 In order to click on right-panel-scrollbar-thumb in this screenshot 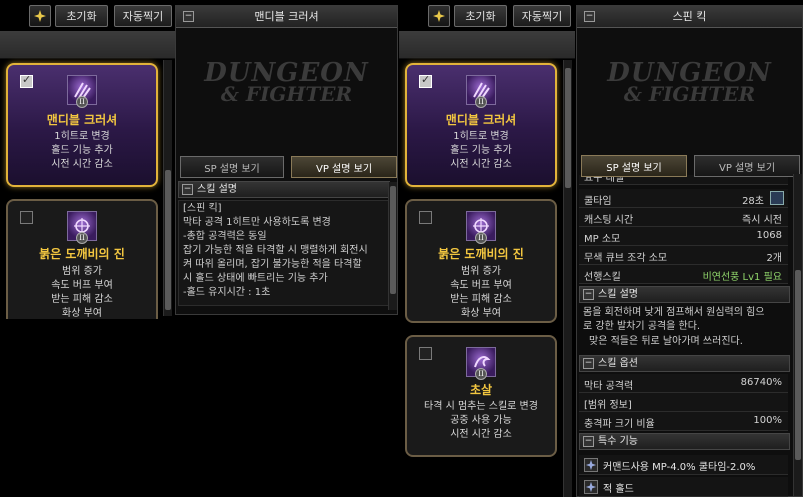, I will do `click(798, 365)`.